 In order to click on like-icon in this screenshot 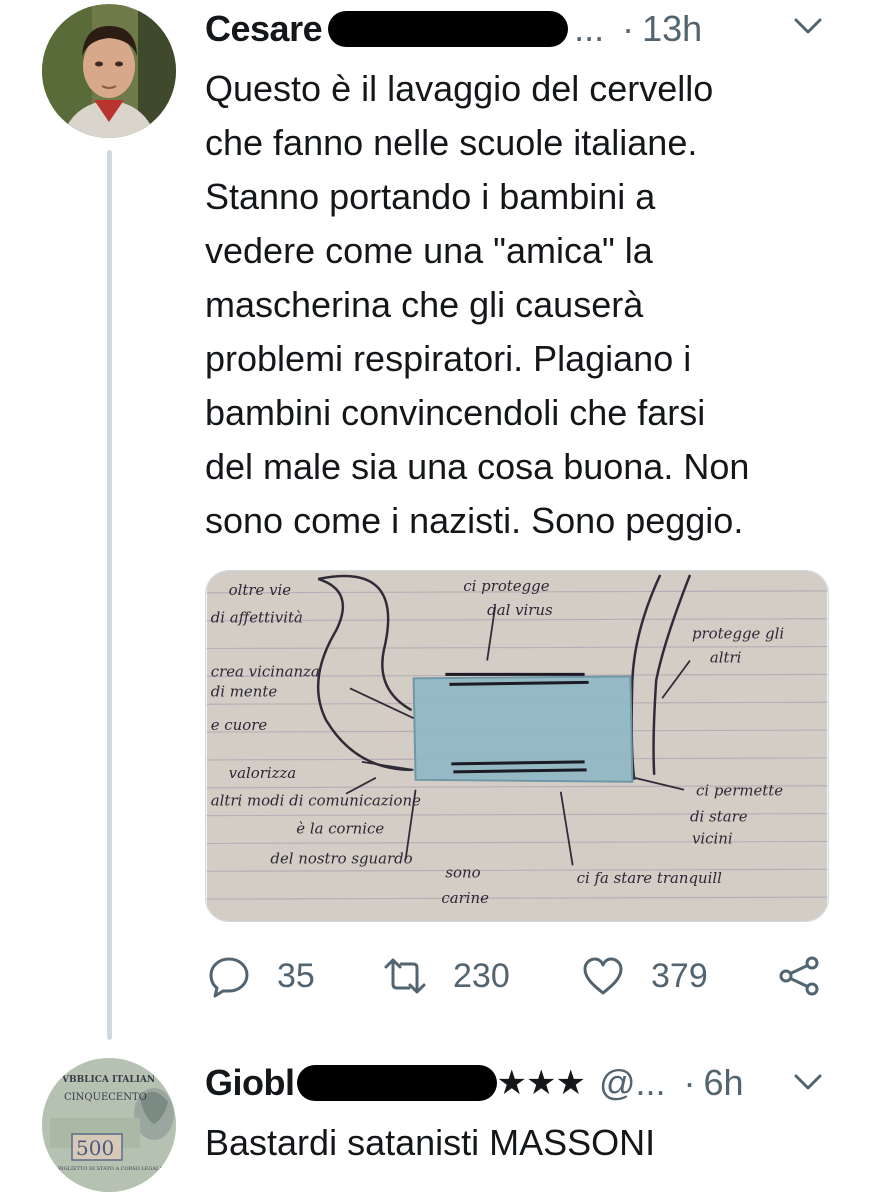, I will do `click(603, 976)`.